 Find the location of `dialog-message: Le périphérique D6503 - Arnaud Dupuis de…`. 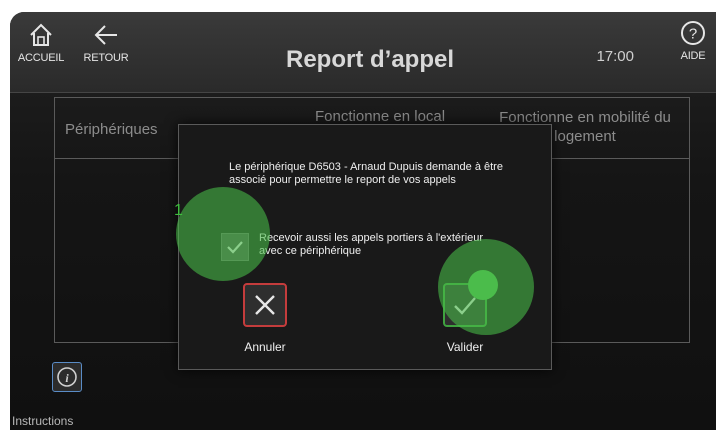

dialog-message: Le périphérique D6503 - Arnaud Dupuis de… is located at coordinates (366, 173).